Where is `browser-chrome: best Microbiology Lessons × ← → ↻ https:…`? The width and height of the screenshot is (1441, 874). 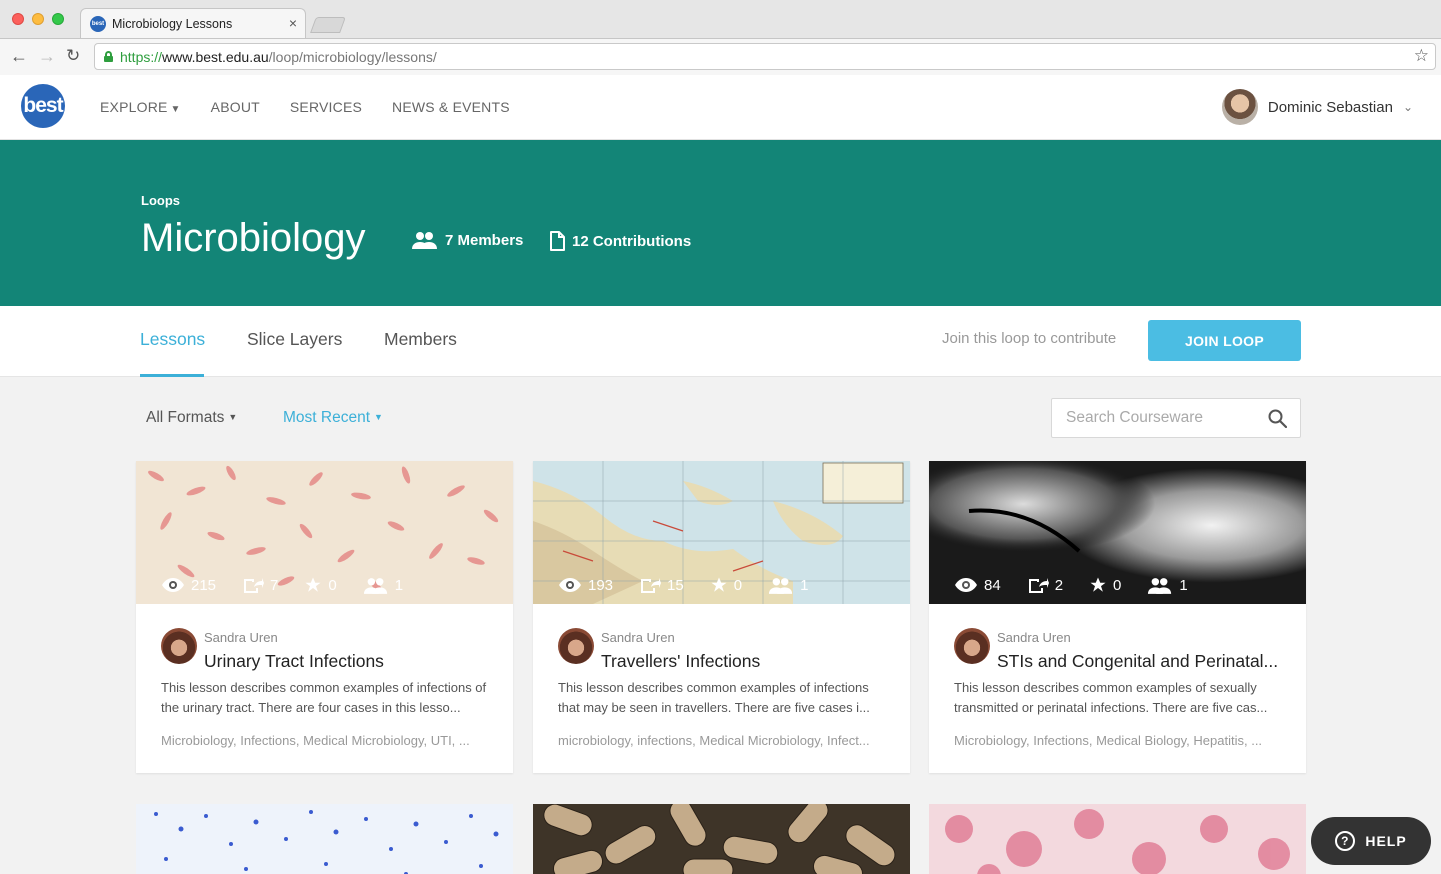 browser-chrome: best Microbiology Lessons × ← → ↻ https:… is located at coordinates (720, 37).